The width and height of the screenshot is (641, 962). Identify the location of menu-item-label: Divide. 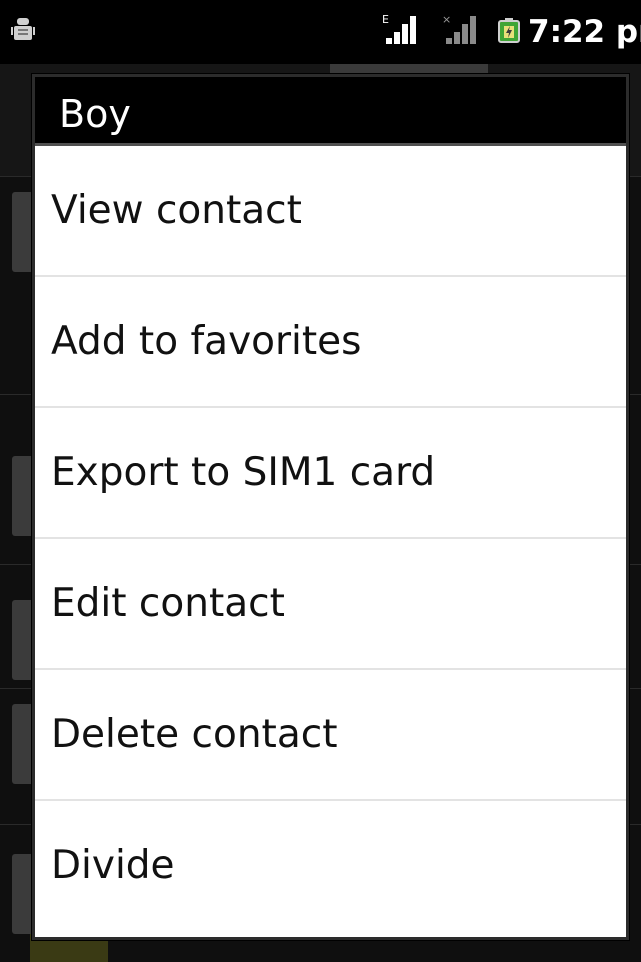
(113, 865).